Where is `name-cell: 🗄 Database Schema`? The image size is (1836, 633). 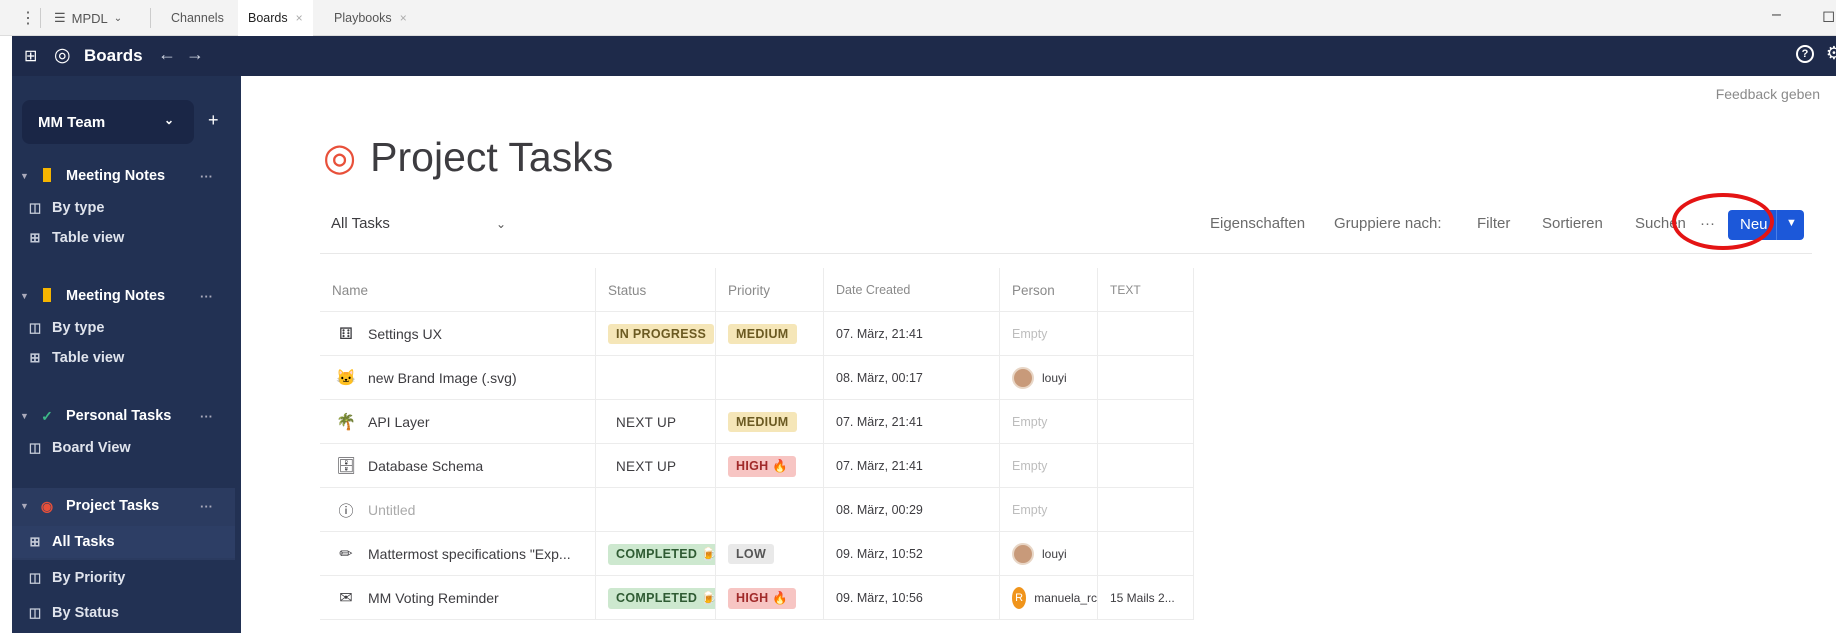
name-cell: 🗄 Database Schema is located at coordinates (458, 466).